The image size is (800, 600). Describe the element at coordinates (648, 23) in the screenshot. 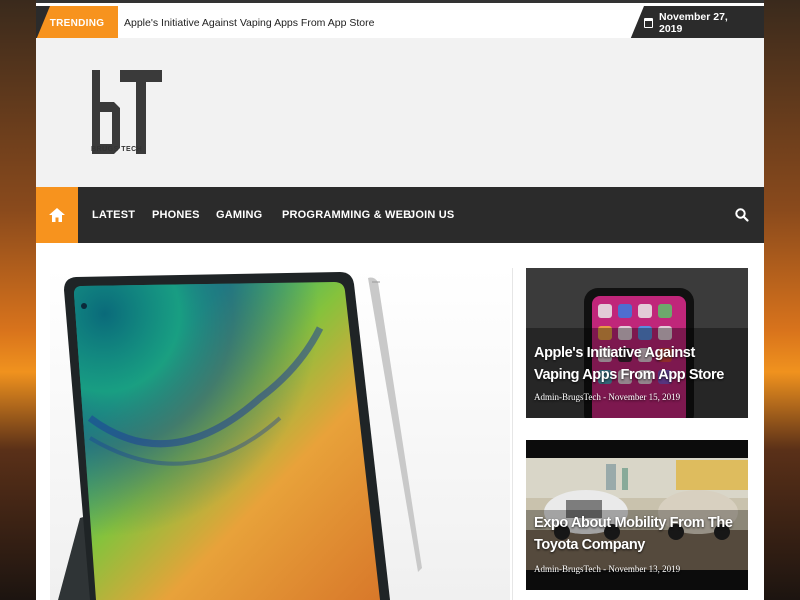

I see `calendar-icon` at that location.